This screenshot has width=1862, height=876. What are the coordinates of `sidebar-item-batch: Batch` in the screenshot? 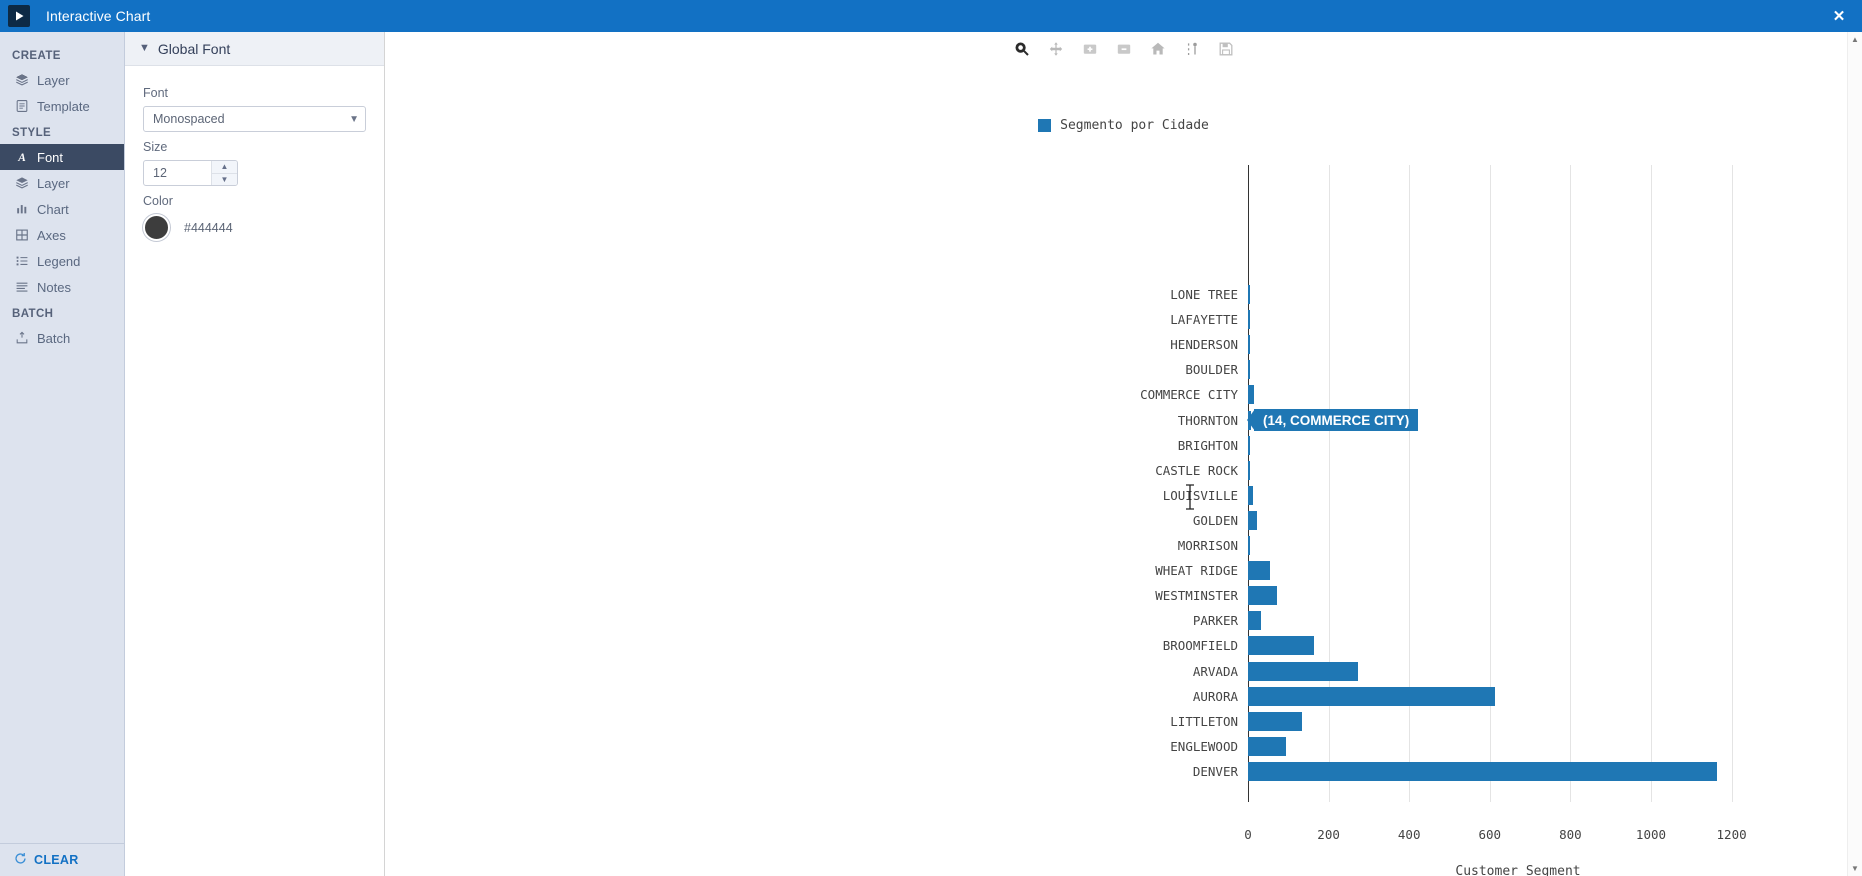 It's located at (62, 338).